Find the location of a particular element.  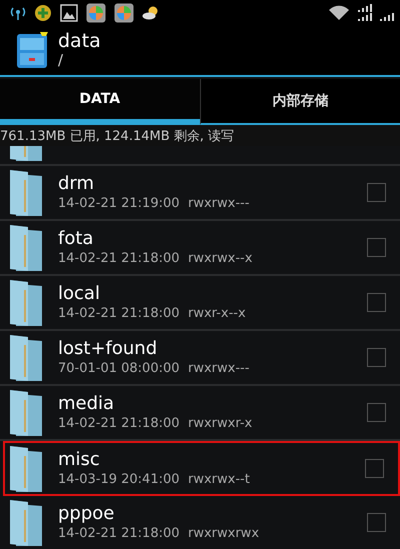

folder-title: data is located at coordinates (79, 41).